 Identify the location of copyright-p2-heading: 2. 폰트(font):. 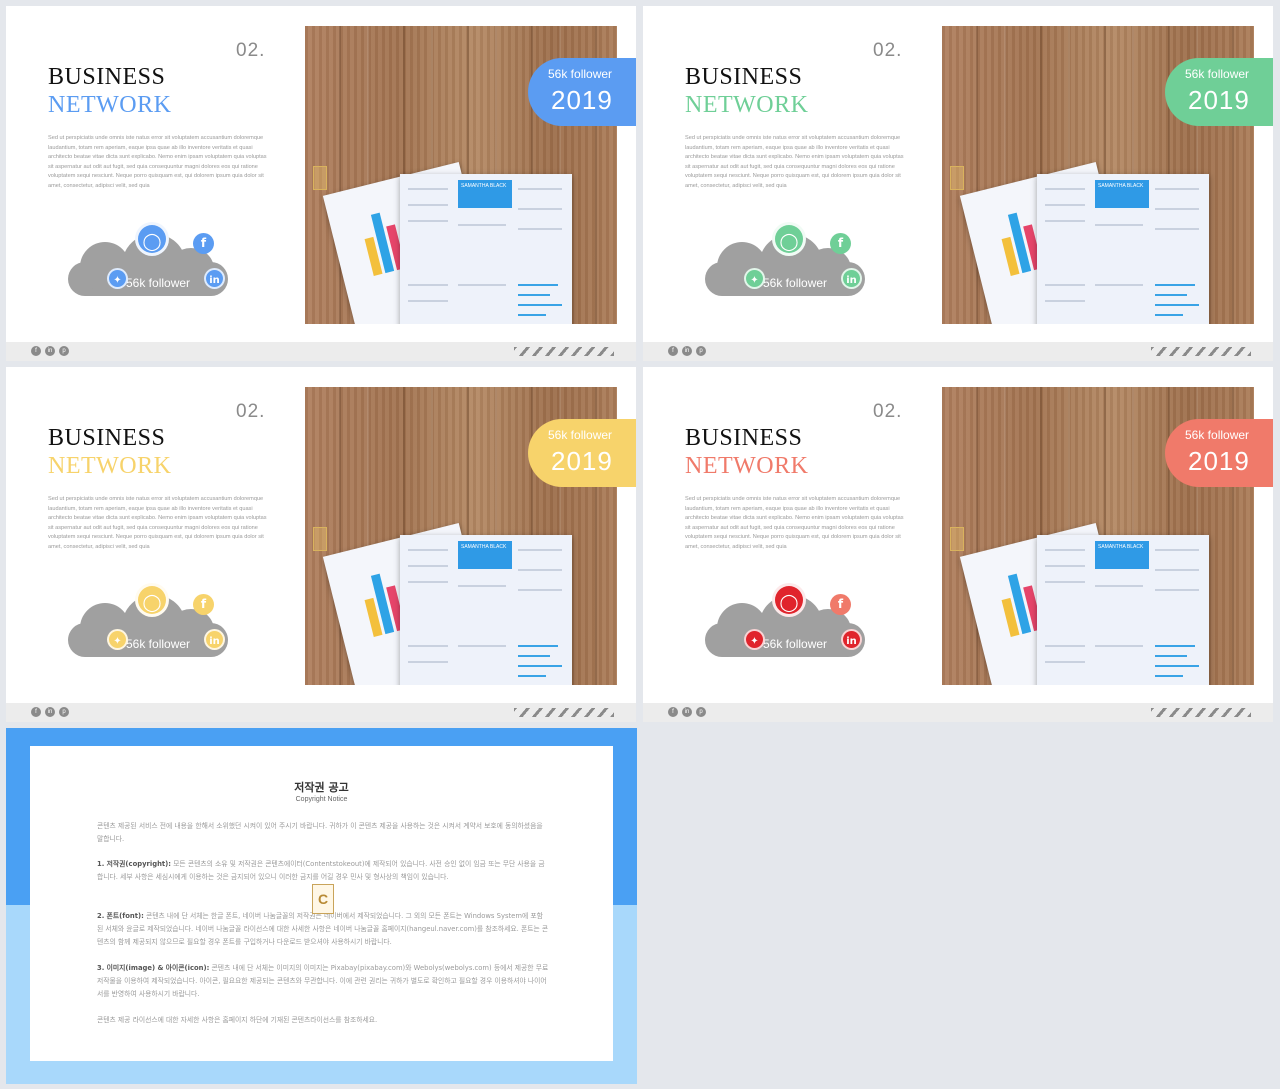
(120, 916).